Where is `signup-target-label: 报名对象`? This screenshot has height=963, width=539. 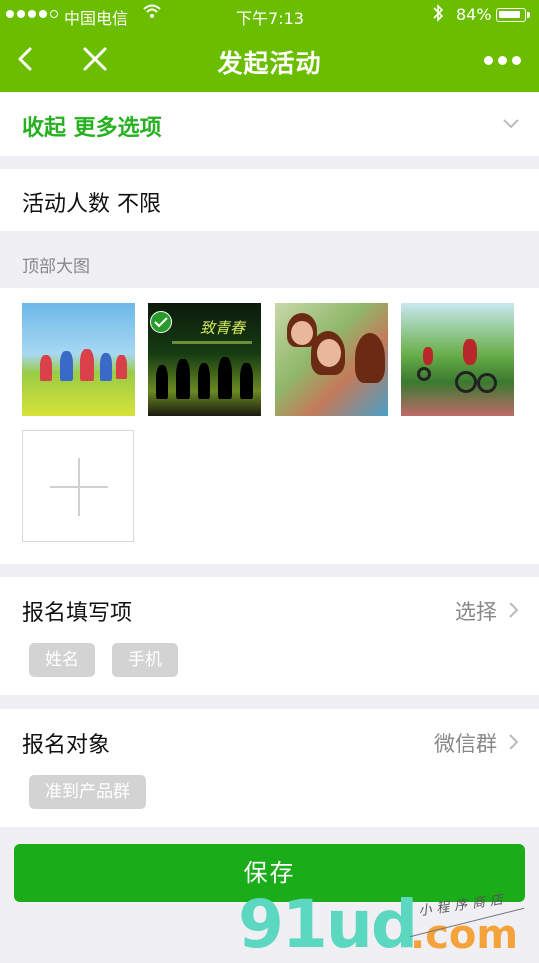
signup-target-label: 报名对象 is located at coordinates (66, 745).